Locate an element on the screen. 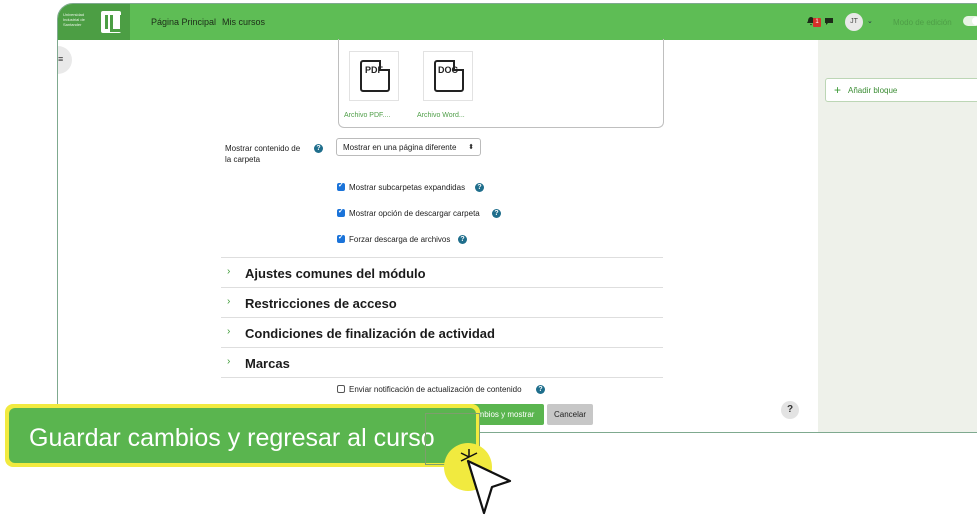 The width and height of the screenshot is (977, 519). nav-link-home: Página Principal is located at coordinates (183, 22).